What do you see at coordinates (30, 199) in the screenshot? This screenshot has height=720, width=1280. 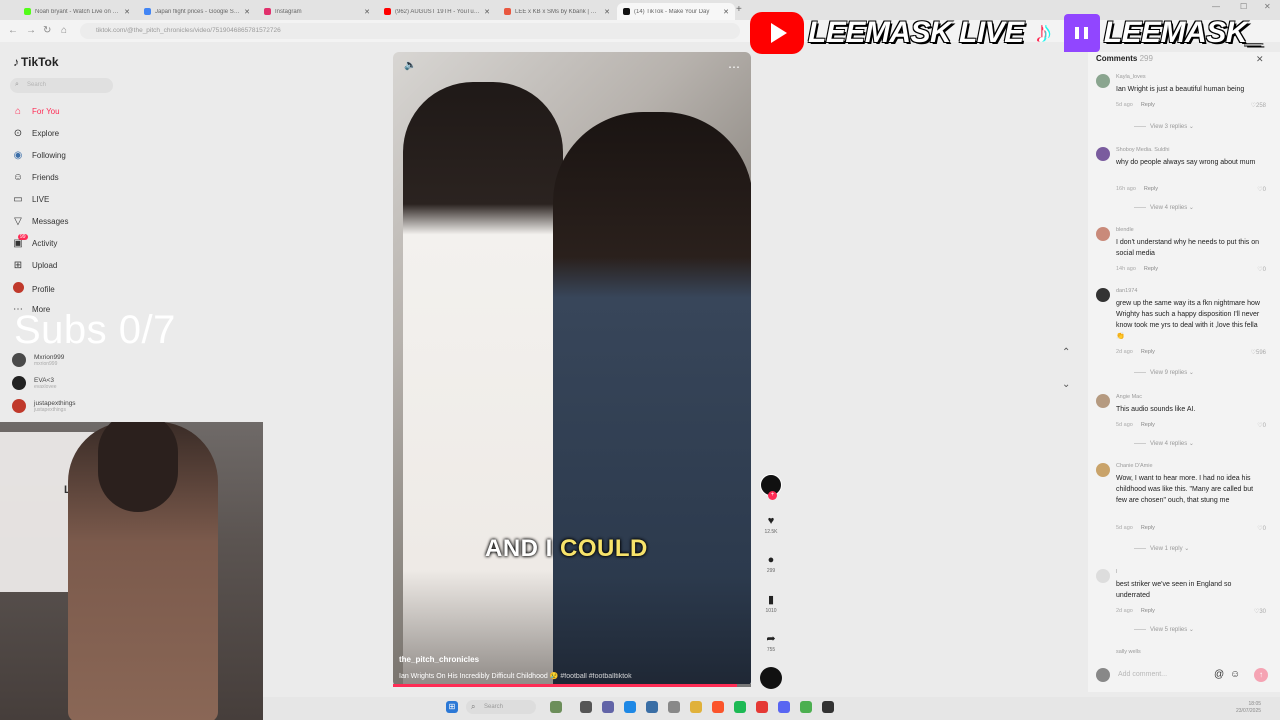 I see `sidebar-item-live: ▭ LIVE` at bounding box center [30, 199].